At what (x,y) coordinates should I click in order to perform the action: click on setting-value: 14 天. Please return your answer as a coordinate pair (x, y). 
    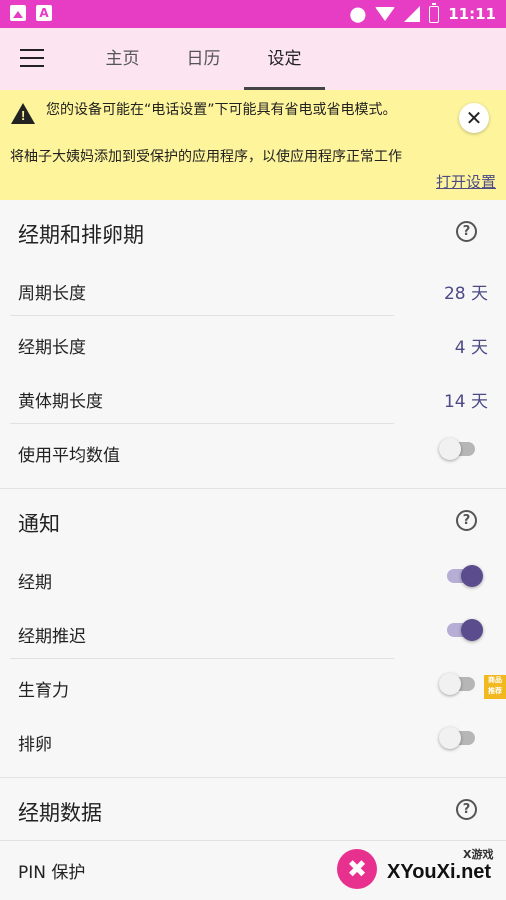
    Looking at the image, I should click on (466, 399).